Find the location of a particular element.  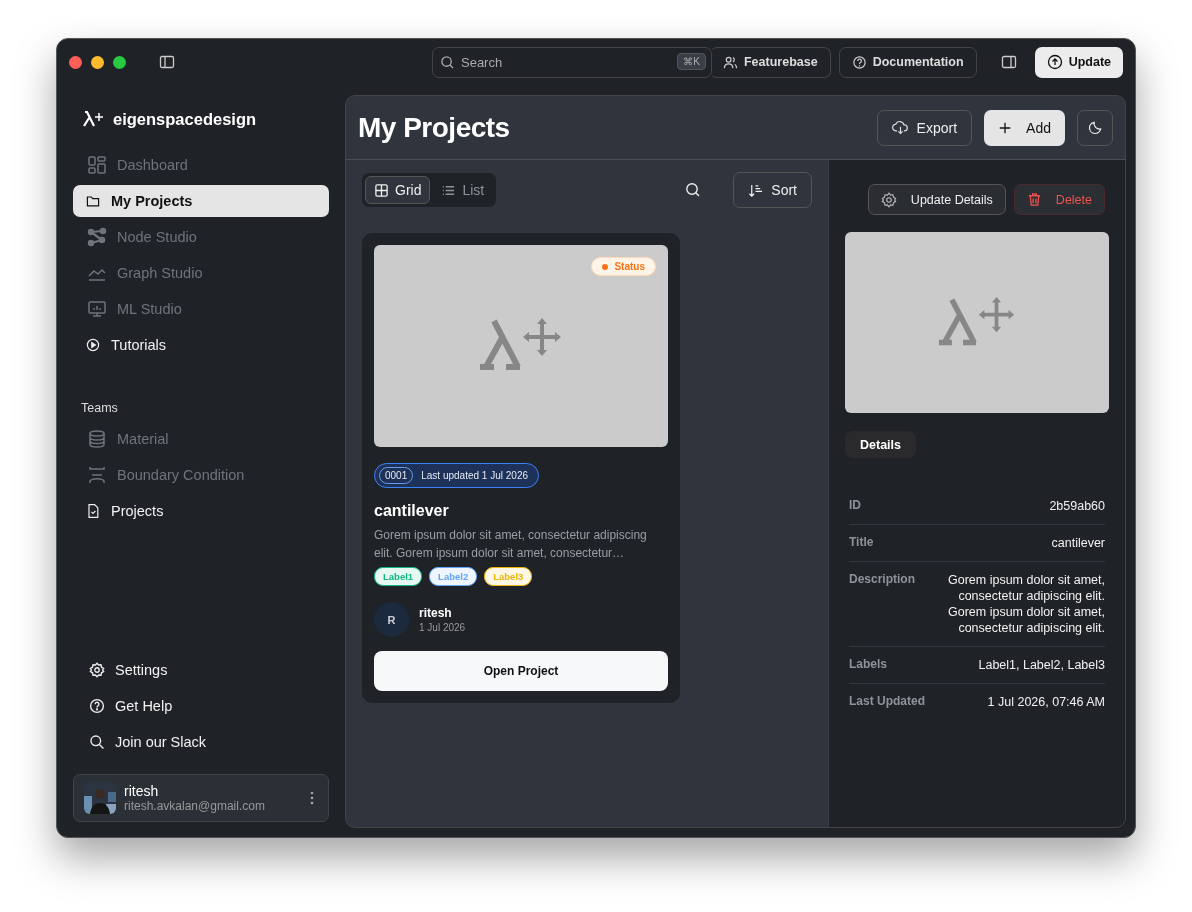

cloud-download-icon is located at coordinates (900, 127).